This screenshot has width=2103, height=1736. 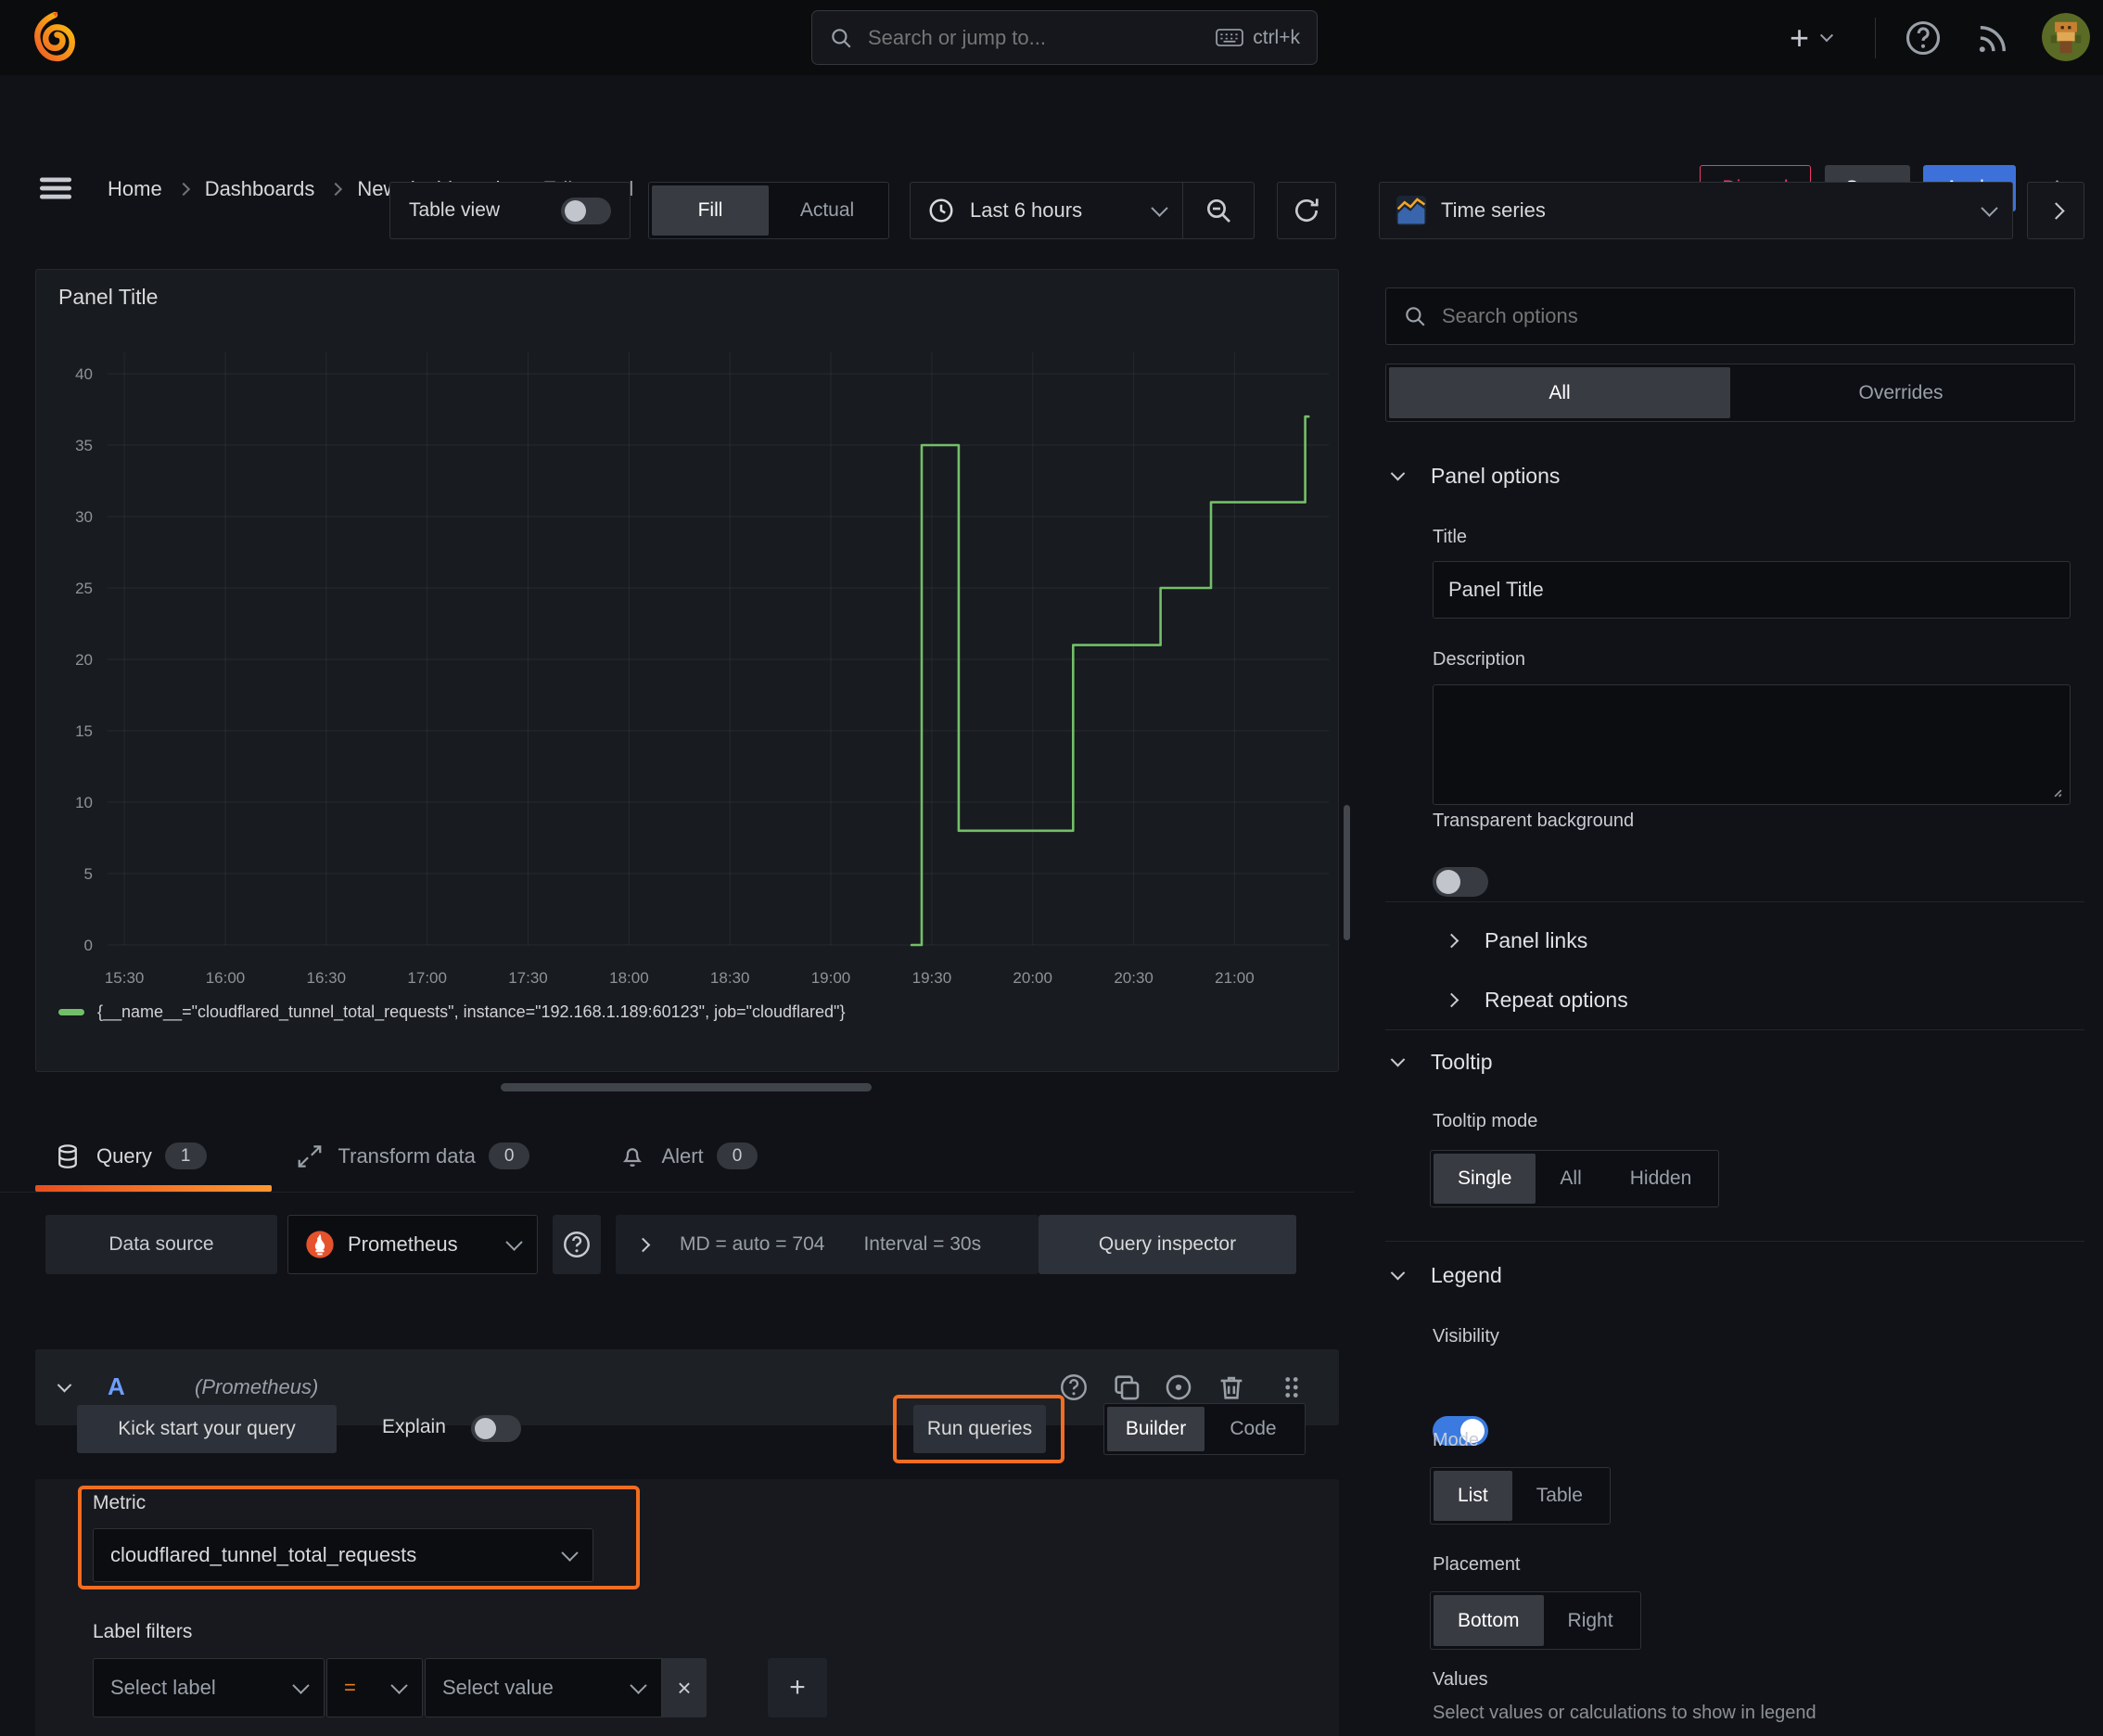 I want to click on vertical-scrollbar, so click(x=1347, y=872).